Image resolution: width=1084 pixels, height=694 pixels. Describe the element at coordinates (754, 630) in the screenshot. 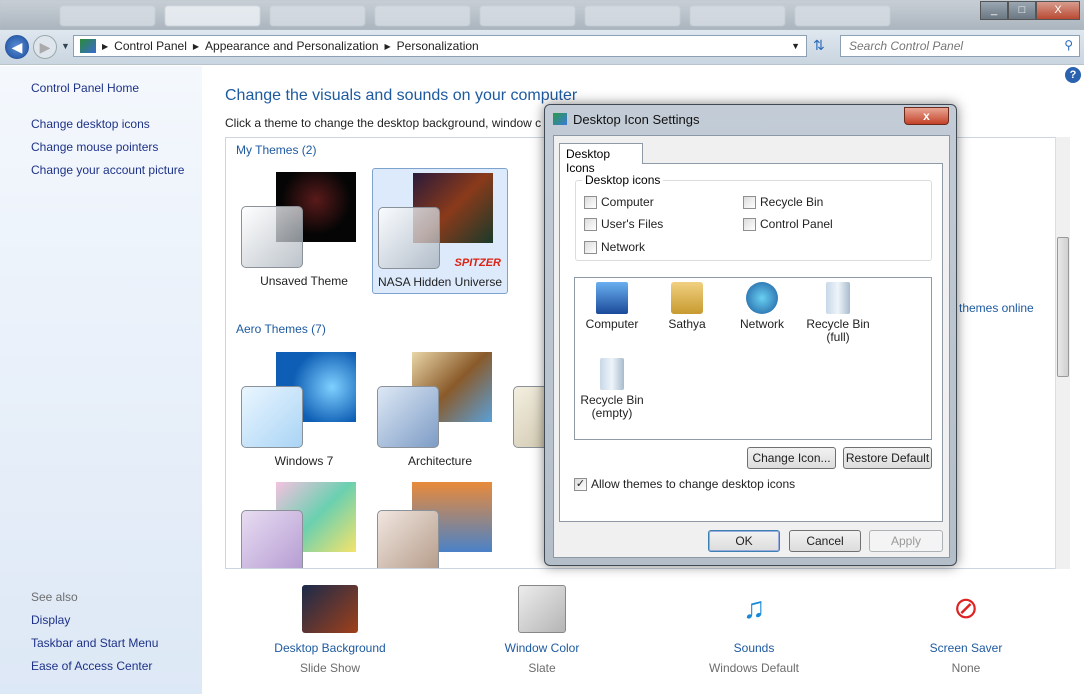

I see `sounds-item: ♫ Sounds Windows Default` at that location.